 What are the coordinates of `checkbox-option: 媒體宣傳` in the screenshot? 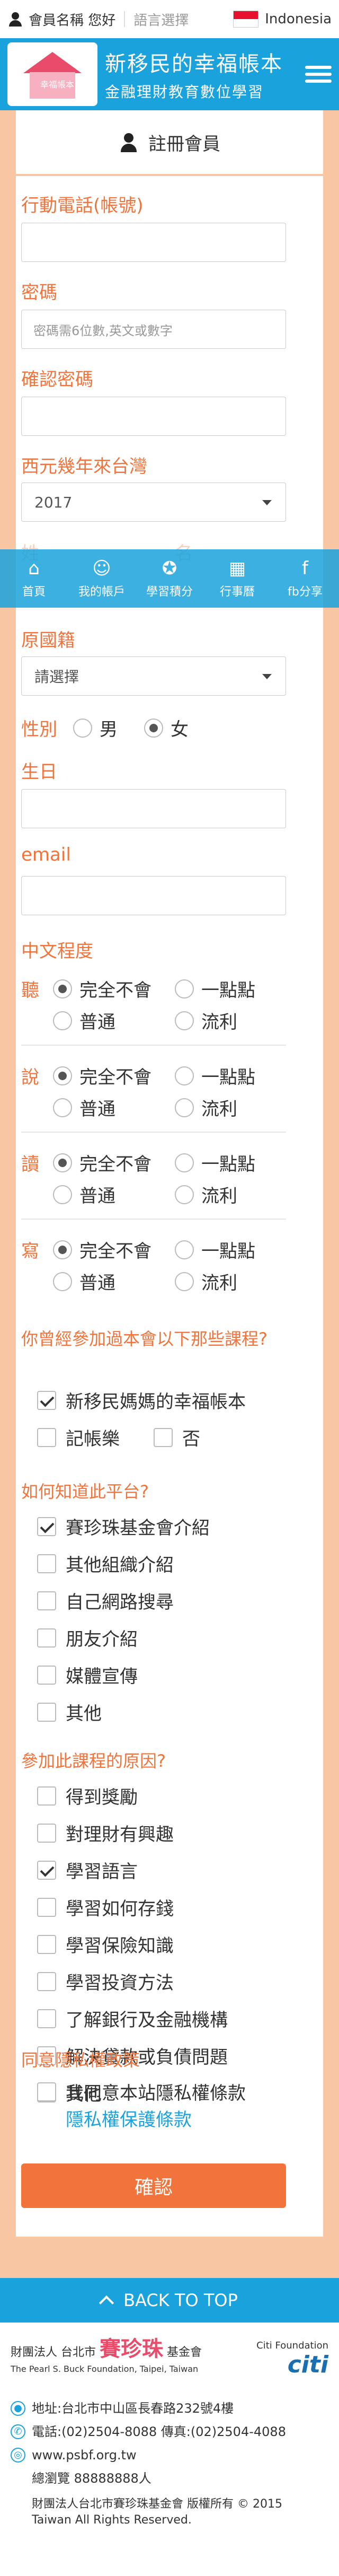 It's located at (87, 1675).